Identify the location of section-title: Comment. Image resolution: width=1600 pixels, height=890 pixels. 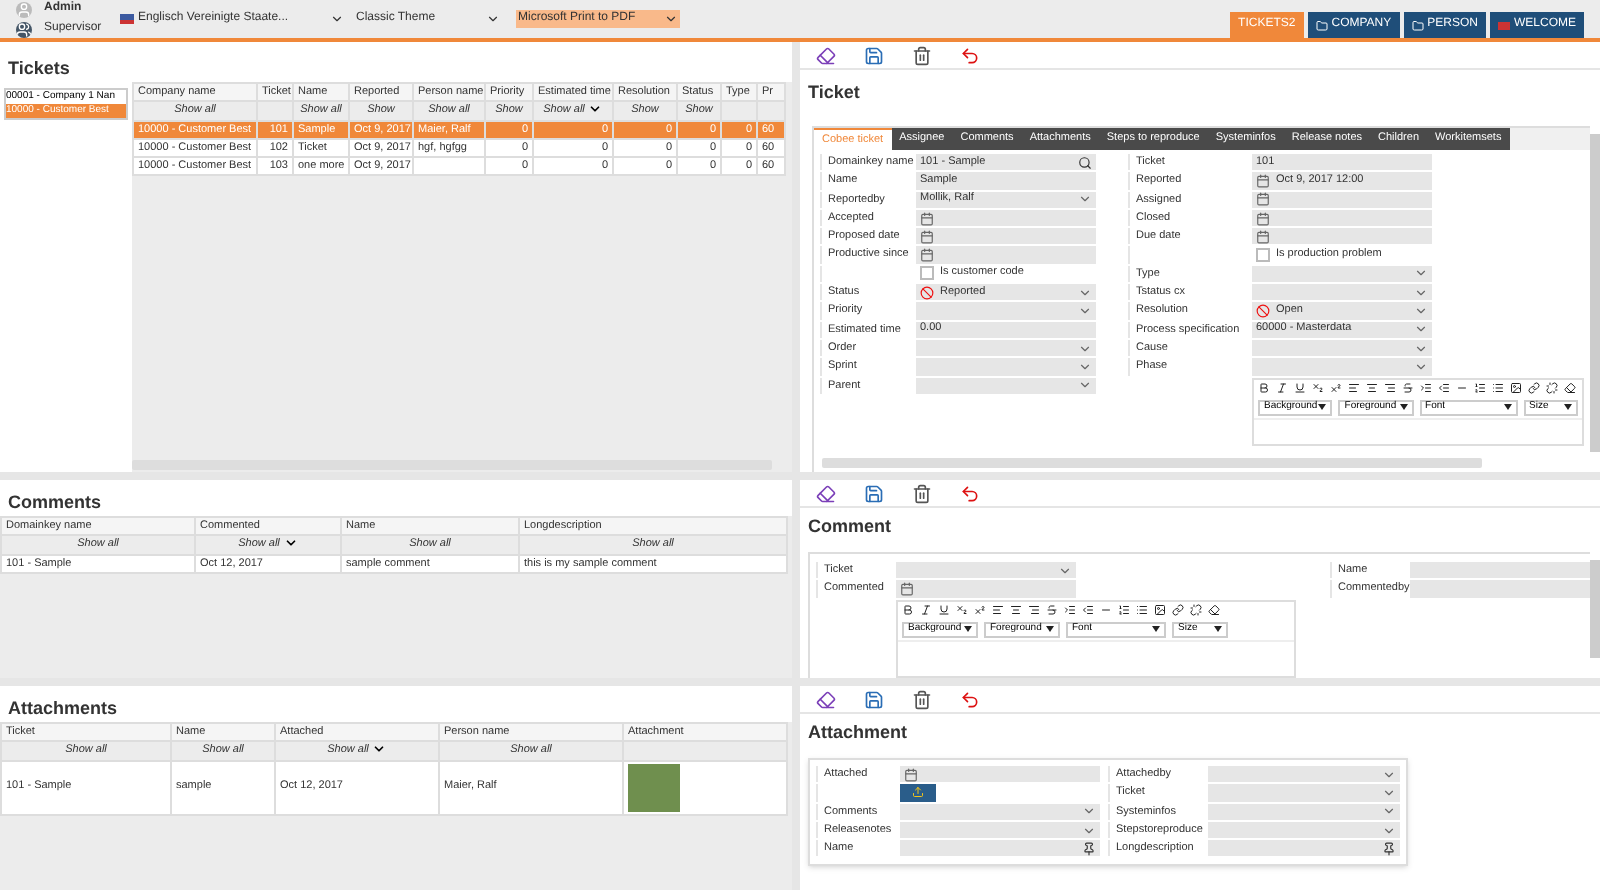
(850, 527).